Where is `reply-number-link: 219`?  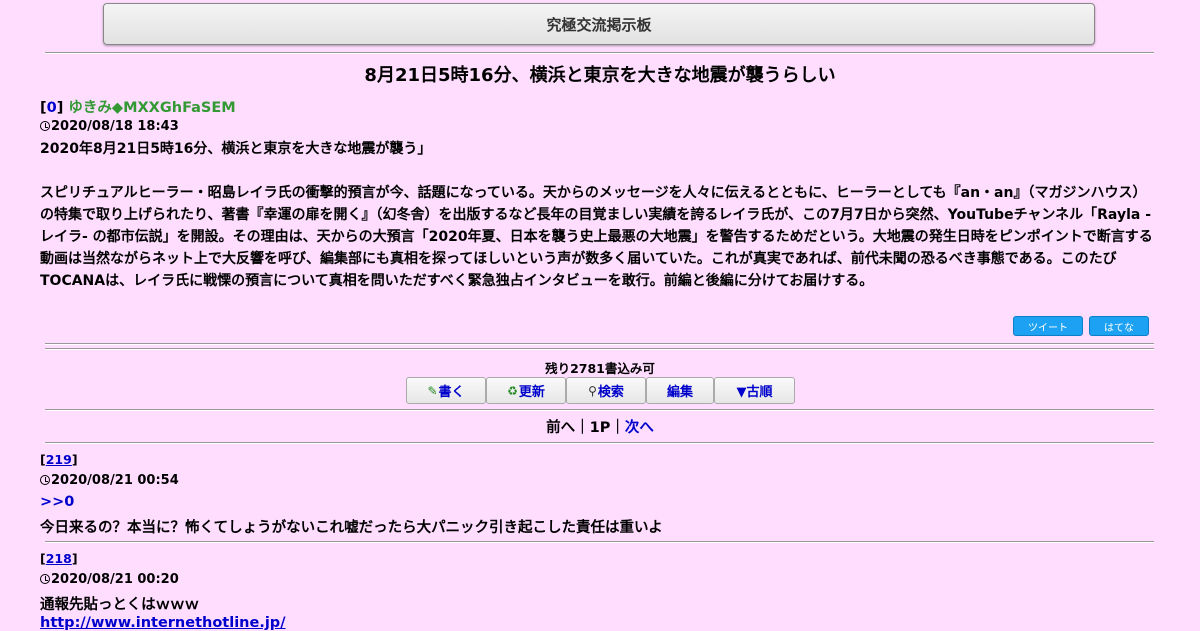
reply-number-link: 219 is located at coordinates (59, 459).